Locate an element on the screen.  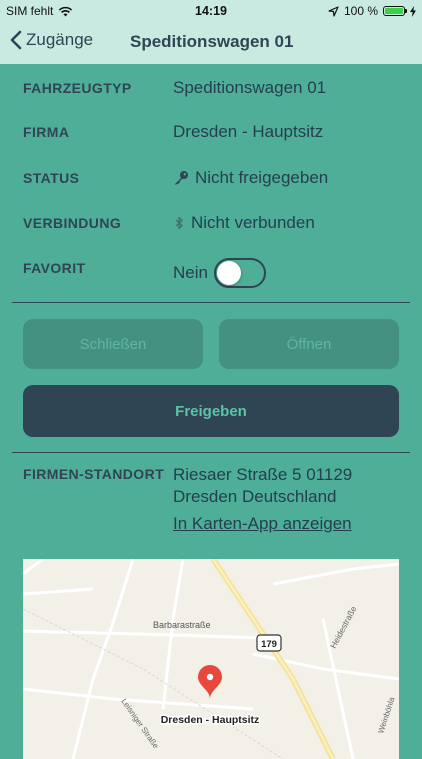
status-right: 100 % is located at coordinates (372, 11).